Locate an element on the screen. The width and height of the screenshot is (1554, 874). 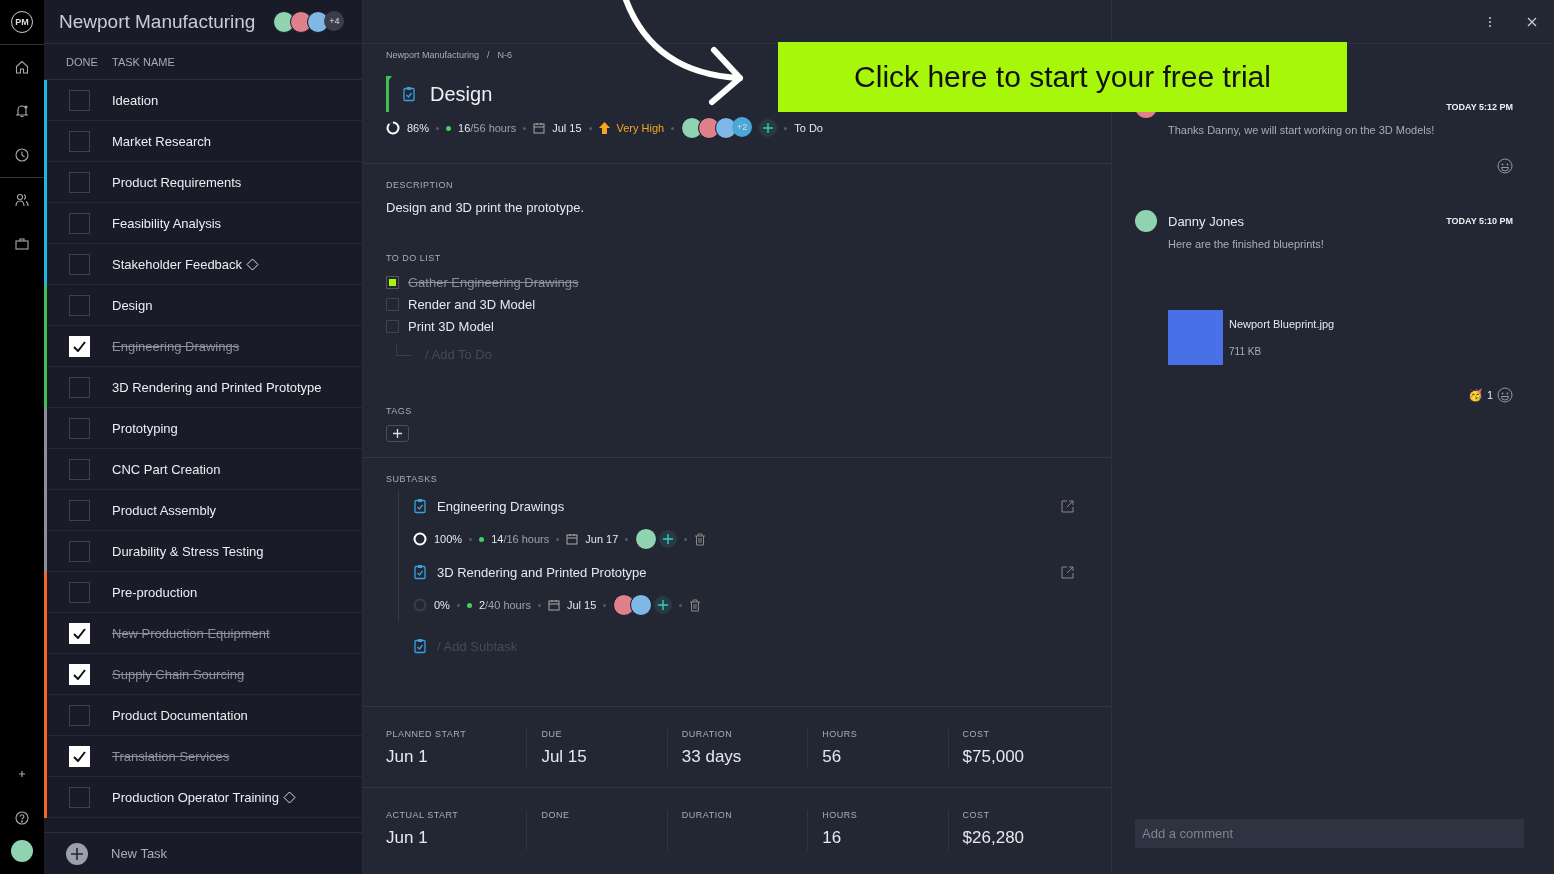
diamond-icon is located at coordinates (289, 797).